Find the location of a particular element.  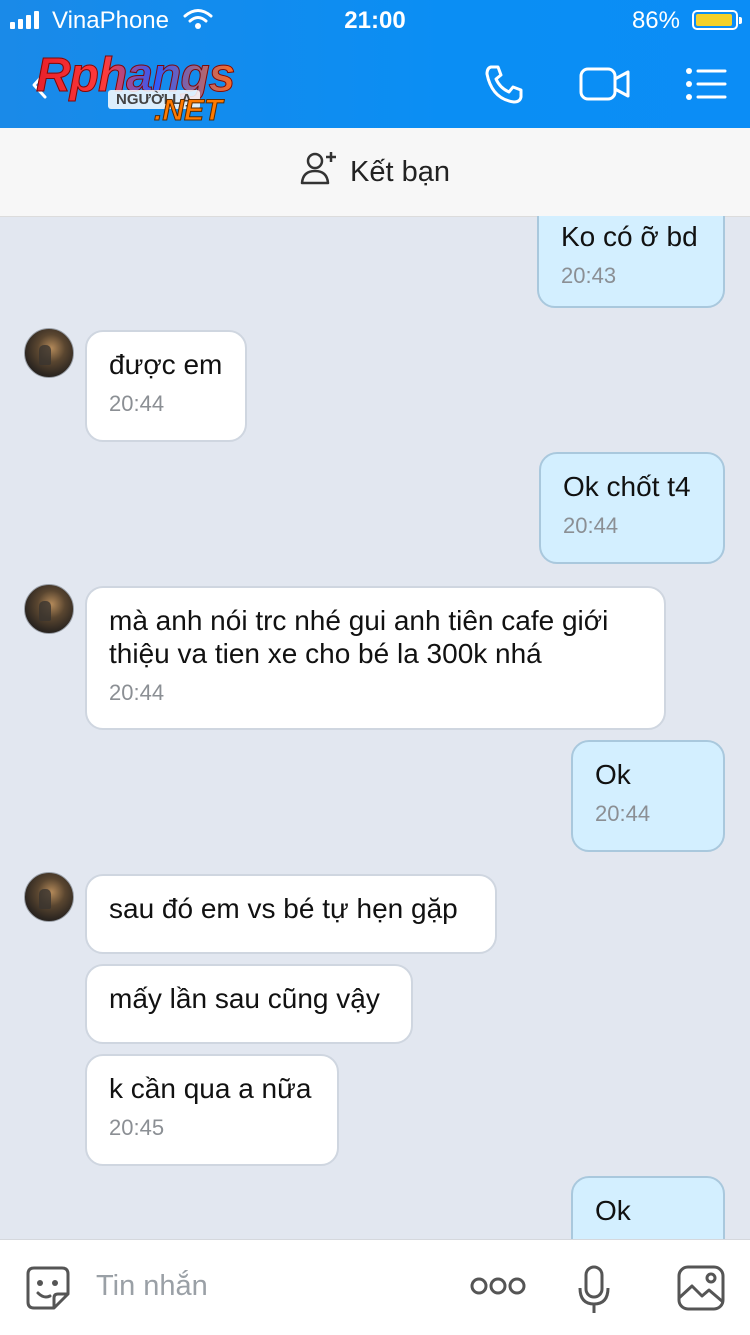

message-text: được em is located at coordinates (166, 364).